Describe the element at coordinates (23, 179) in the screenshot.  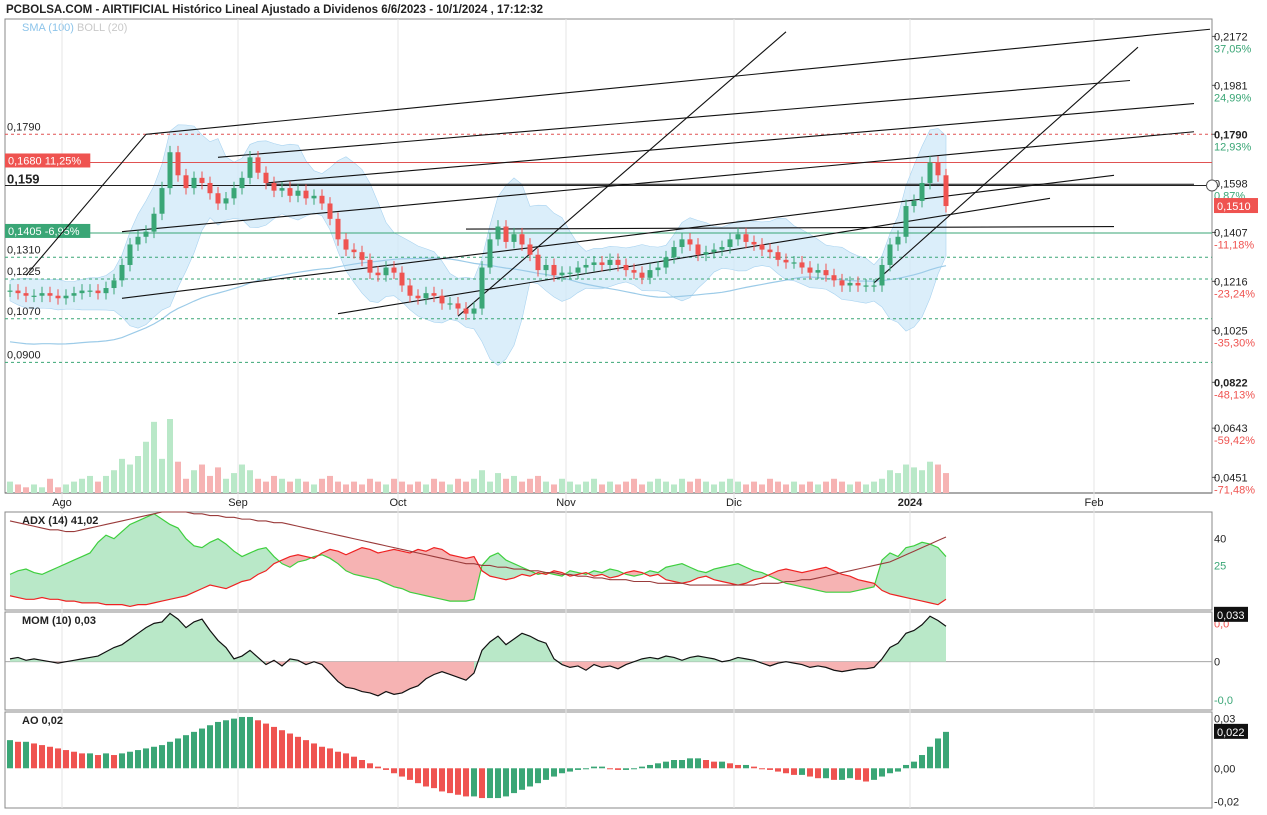
I see `price-level-label: 0,159` at that location.